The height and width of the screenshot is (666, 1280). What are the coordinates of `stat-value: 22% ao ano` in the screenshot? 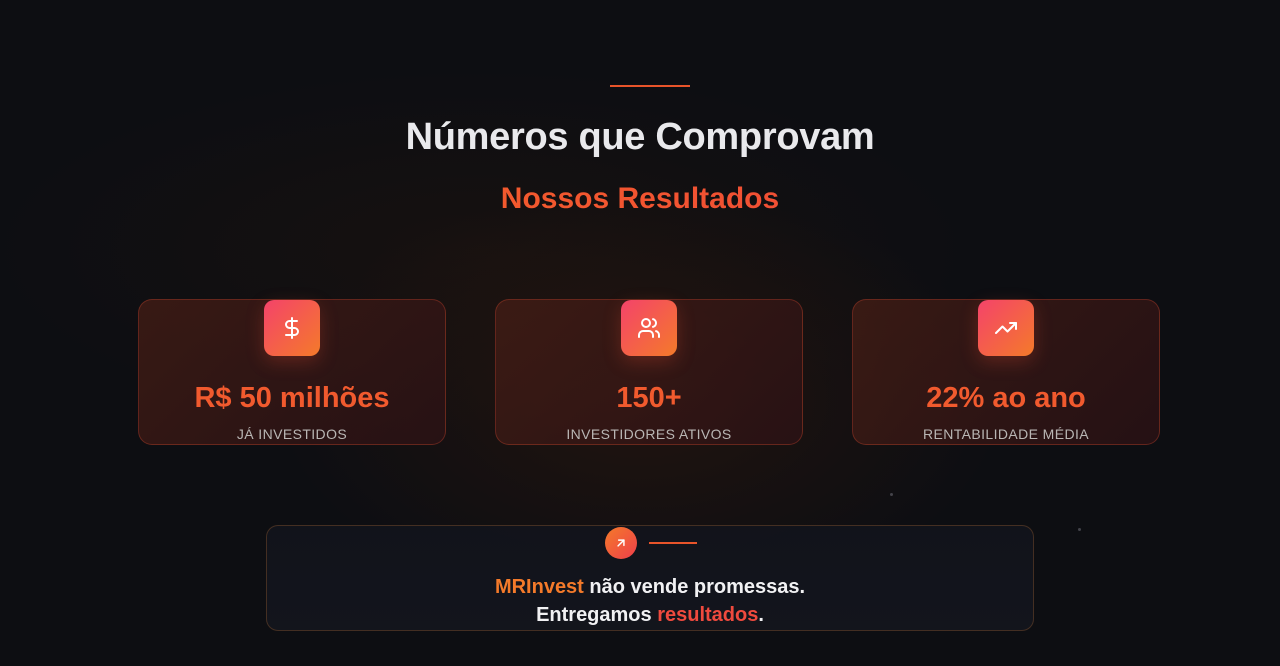 It's located at (1006, 398).